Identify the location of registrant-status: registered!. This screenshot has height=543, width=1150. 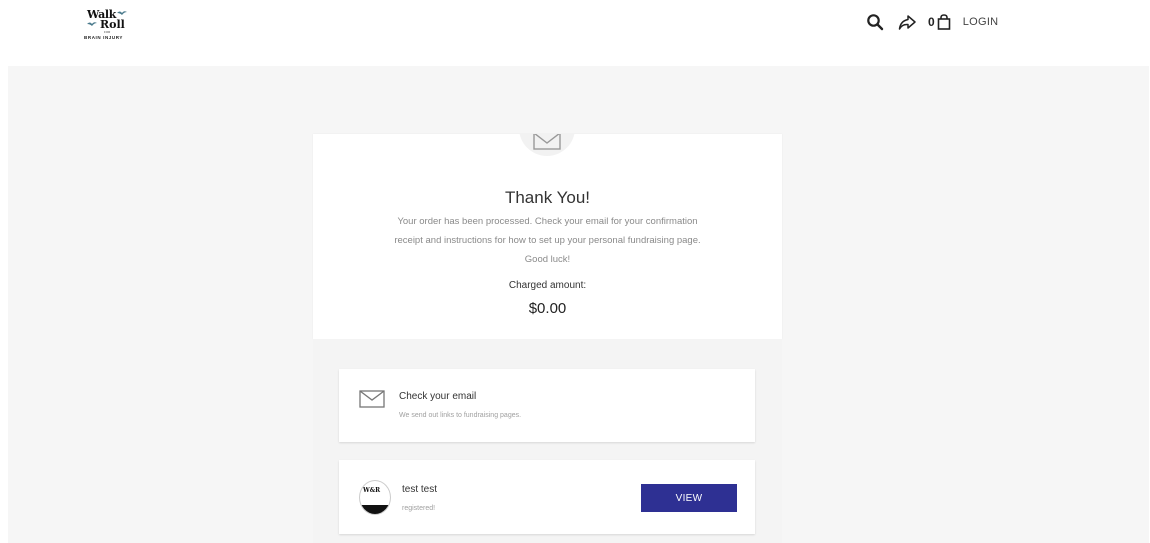
(419, 508).